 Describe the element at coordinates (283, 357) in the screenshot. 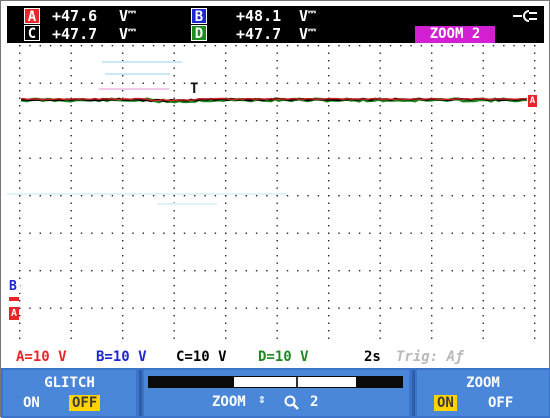

I see `scale-d: D=10 V` at that location.